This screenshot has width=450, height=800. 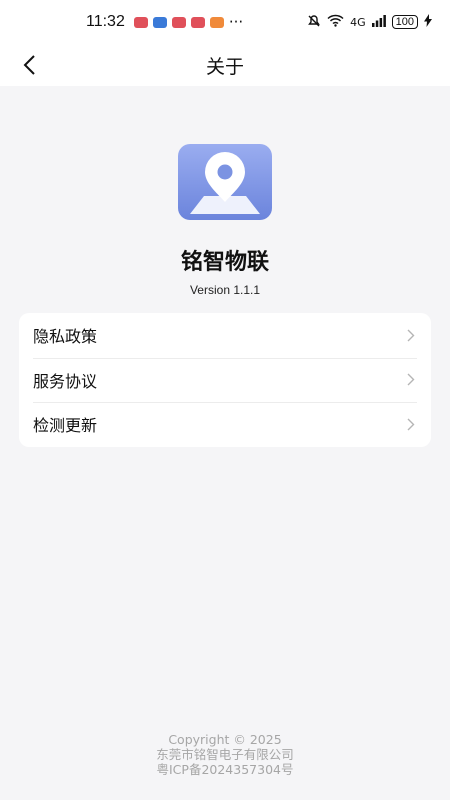 I want to click on menu-item-service-agreement: 服务协议, so click(x=225, y=380).